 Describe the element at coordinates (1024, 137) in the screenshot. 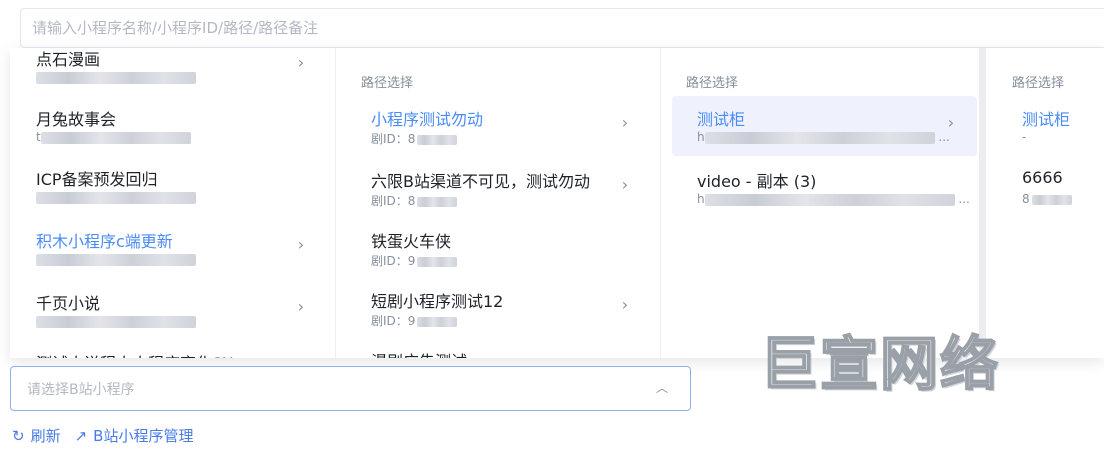

I see `item-sub: -` at that location.